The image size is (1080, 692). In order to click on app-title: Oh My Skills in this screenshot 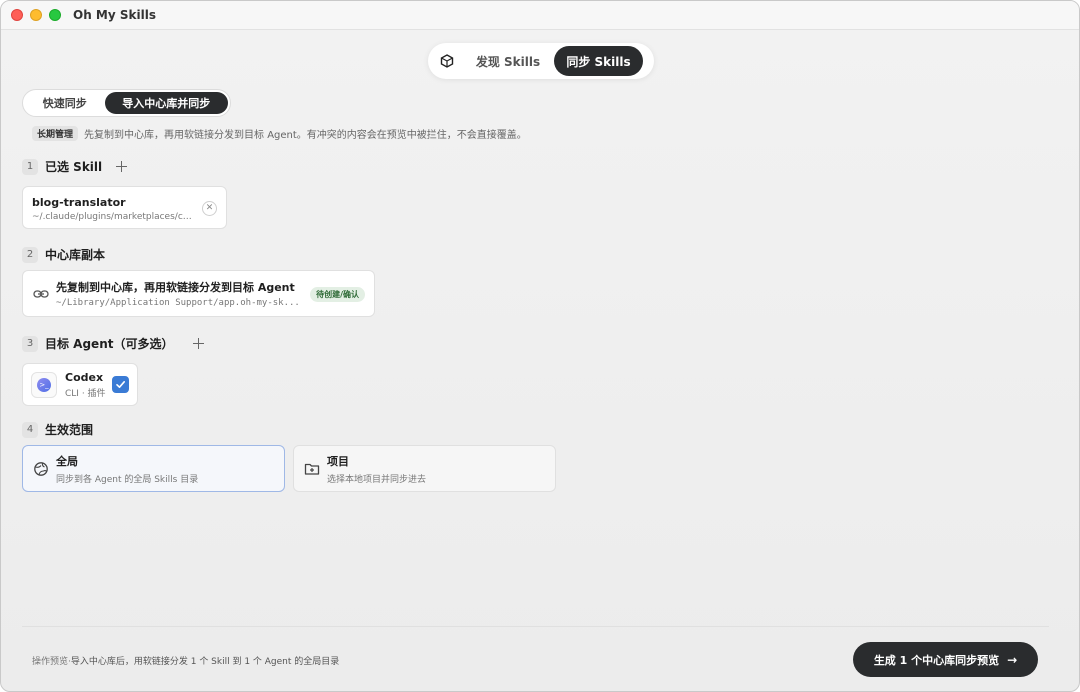, I will do `click(114, 15)`.